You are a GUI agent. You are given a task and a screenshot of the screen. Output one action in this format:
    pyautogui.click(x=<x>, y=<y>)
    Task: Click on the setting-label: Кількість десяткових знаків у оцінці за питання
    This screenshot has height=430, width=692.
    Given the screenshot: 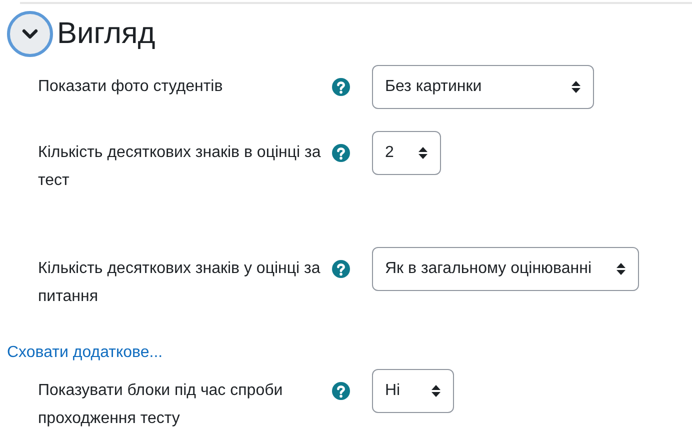 What is the action you would take?
    pyautogui.click(x=180, y=283)
    